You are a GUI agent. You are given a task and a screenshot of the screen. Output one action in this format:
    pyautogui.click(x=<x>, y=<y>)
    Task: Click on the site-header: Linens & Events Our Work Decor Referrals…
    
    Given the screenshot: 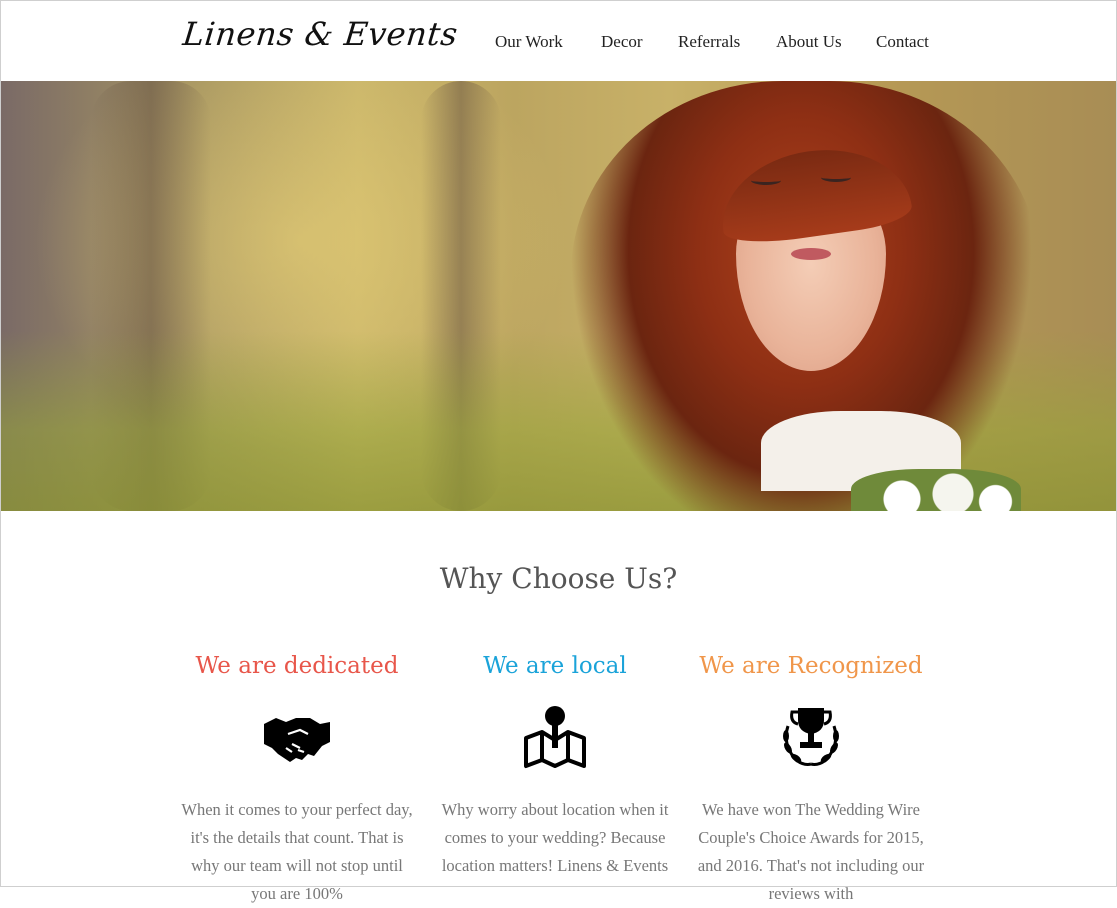 What is the action you would take?
    pyautogui.click(x=558, y=41)
    